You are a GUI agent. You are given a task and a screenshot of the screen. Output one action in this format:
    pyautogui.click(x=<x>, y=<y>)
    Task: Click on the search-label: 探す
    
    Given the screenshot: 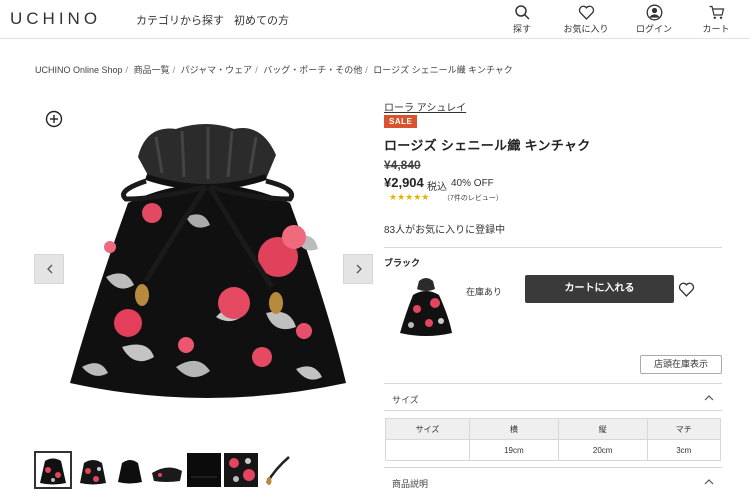 What is the action you would take?
    pyautogui.click(x=521, y=29)
    